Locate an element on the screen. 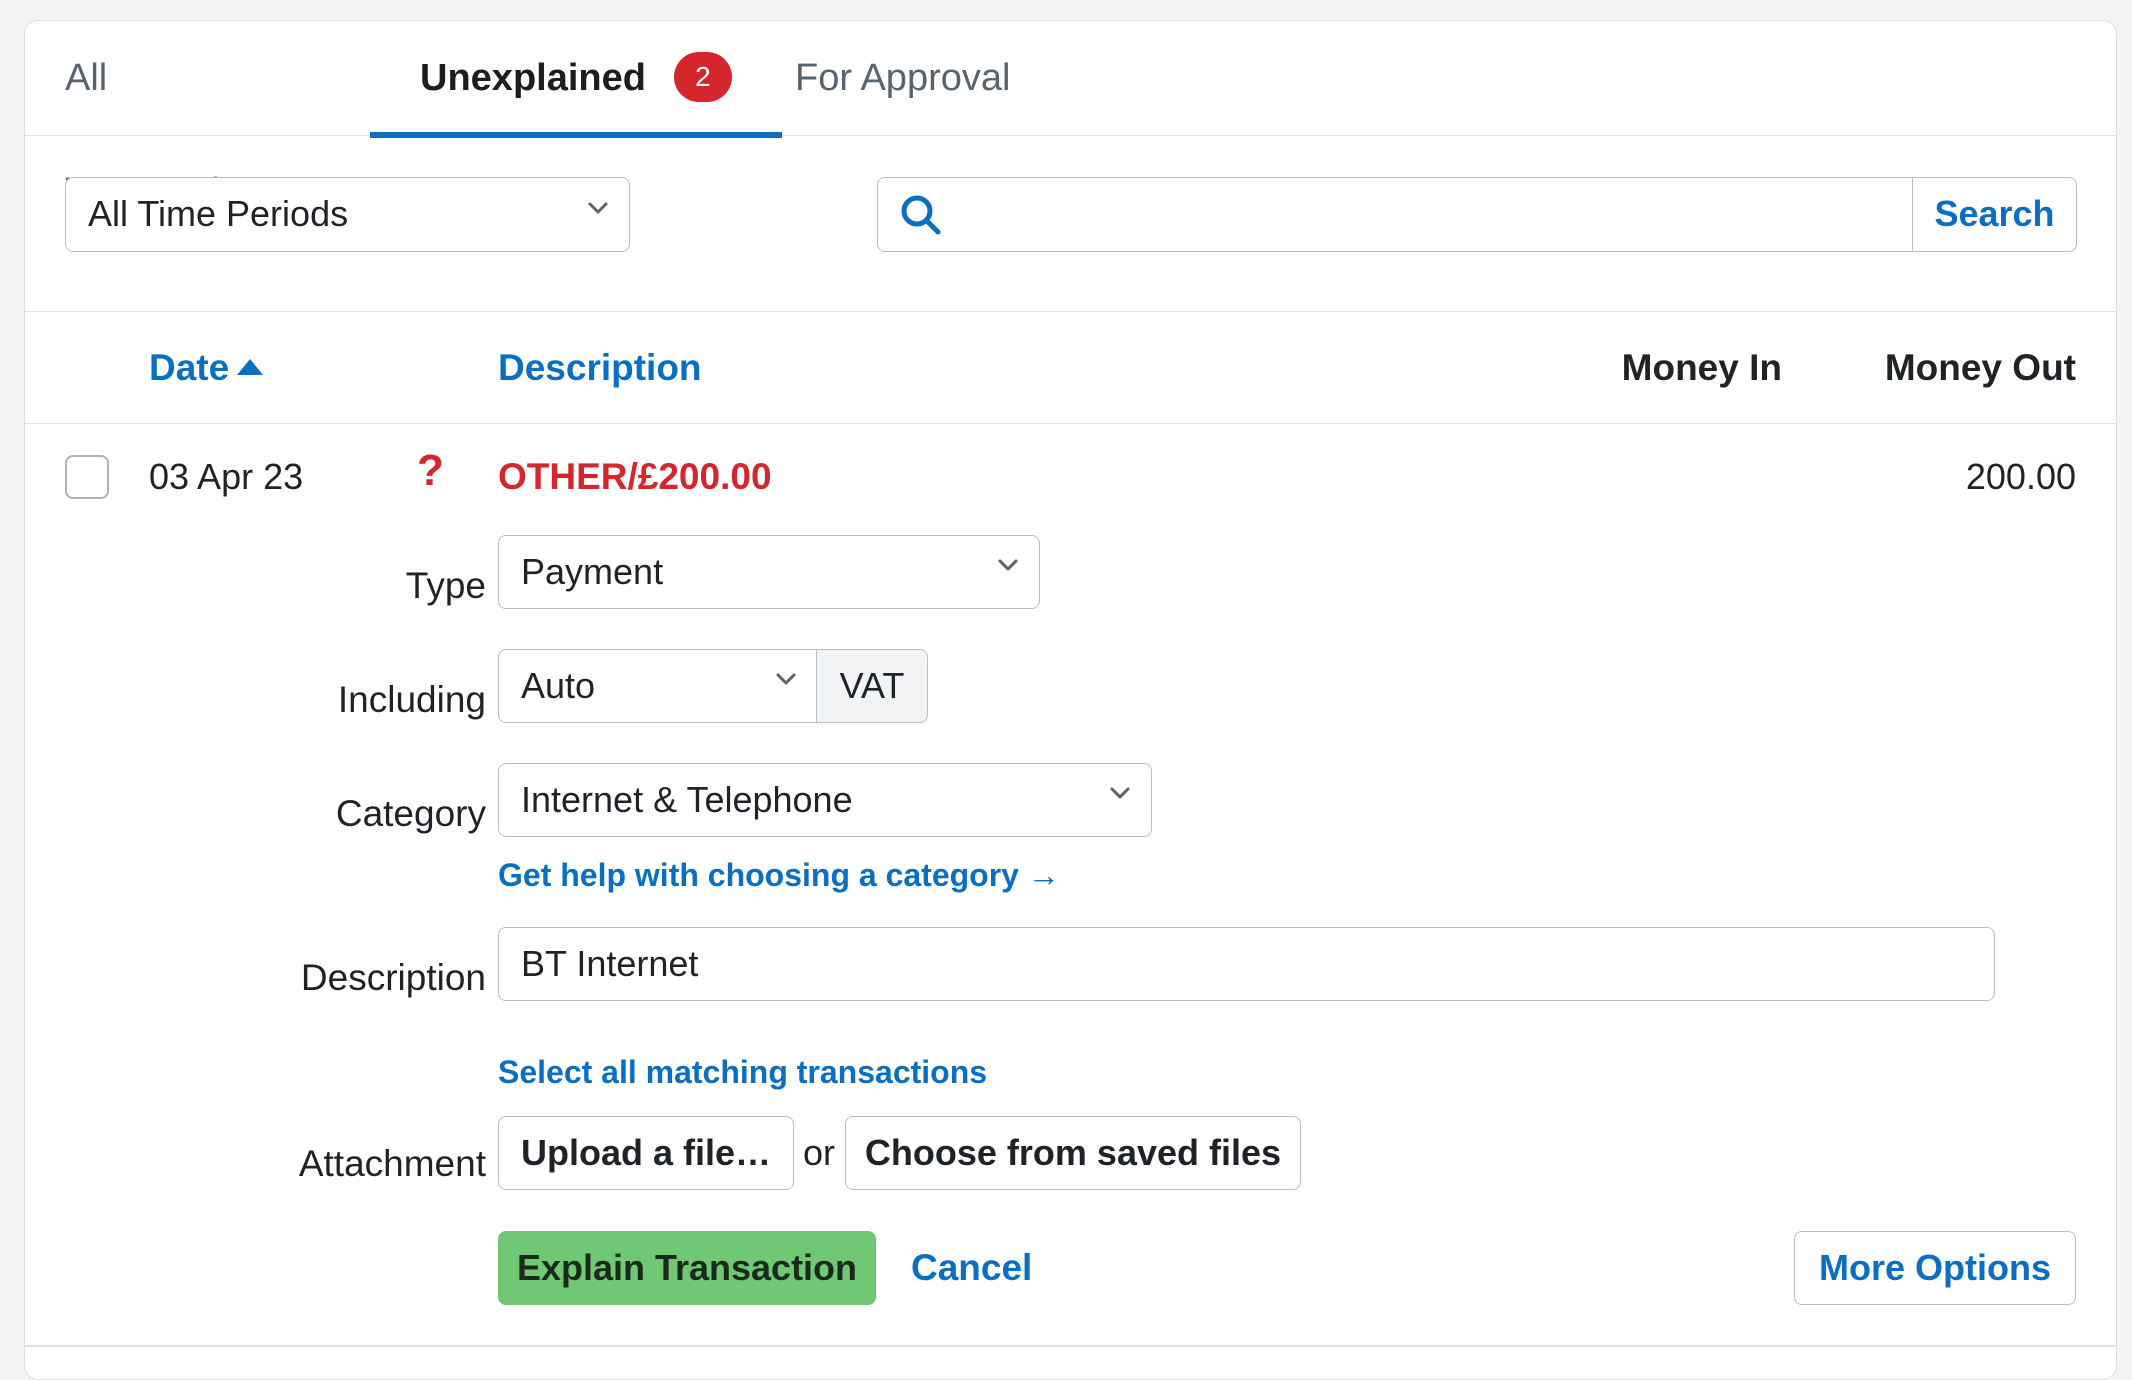 The image size is (2132, 1380). cancel-link: Cancel is located at coordinates (971, 1268).